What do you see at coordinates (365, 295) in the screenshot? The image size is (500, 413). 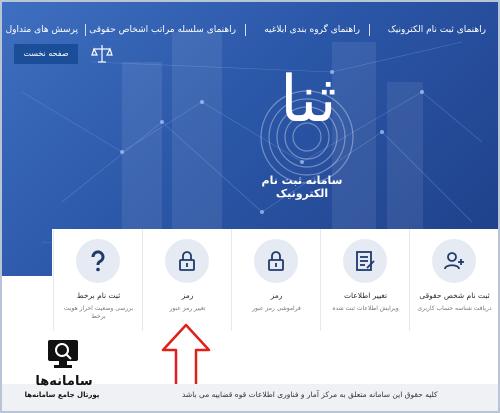 I see `card-title: تغییر اطلاعات` at bounding box center [365, 295].